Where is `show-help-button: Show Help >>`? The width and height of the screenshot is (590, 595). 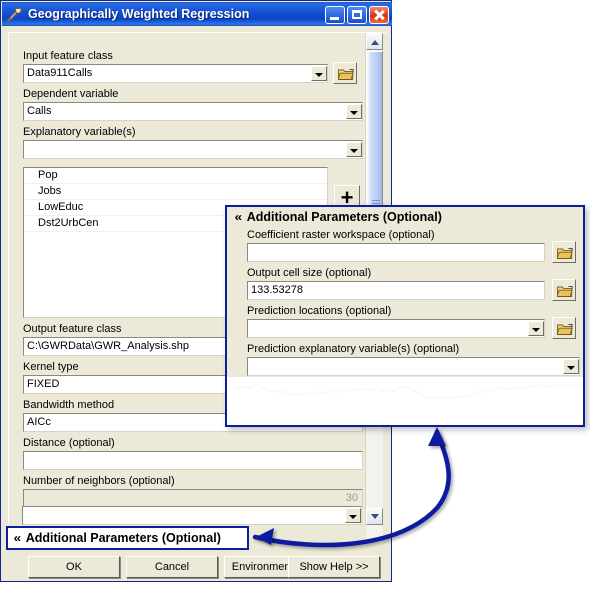
show-help-button: Show Help >> is located at coordinates (334, 567).